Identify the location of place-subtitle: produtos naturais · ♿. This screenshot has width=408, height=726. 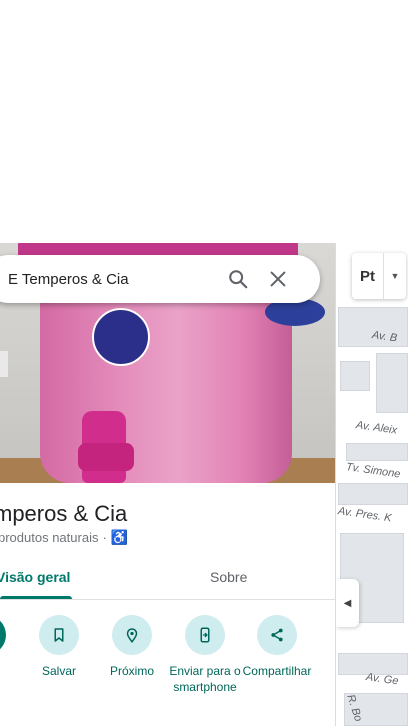
(64, 537).